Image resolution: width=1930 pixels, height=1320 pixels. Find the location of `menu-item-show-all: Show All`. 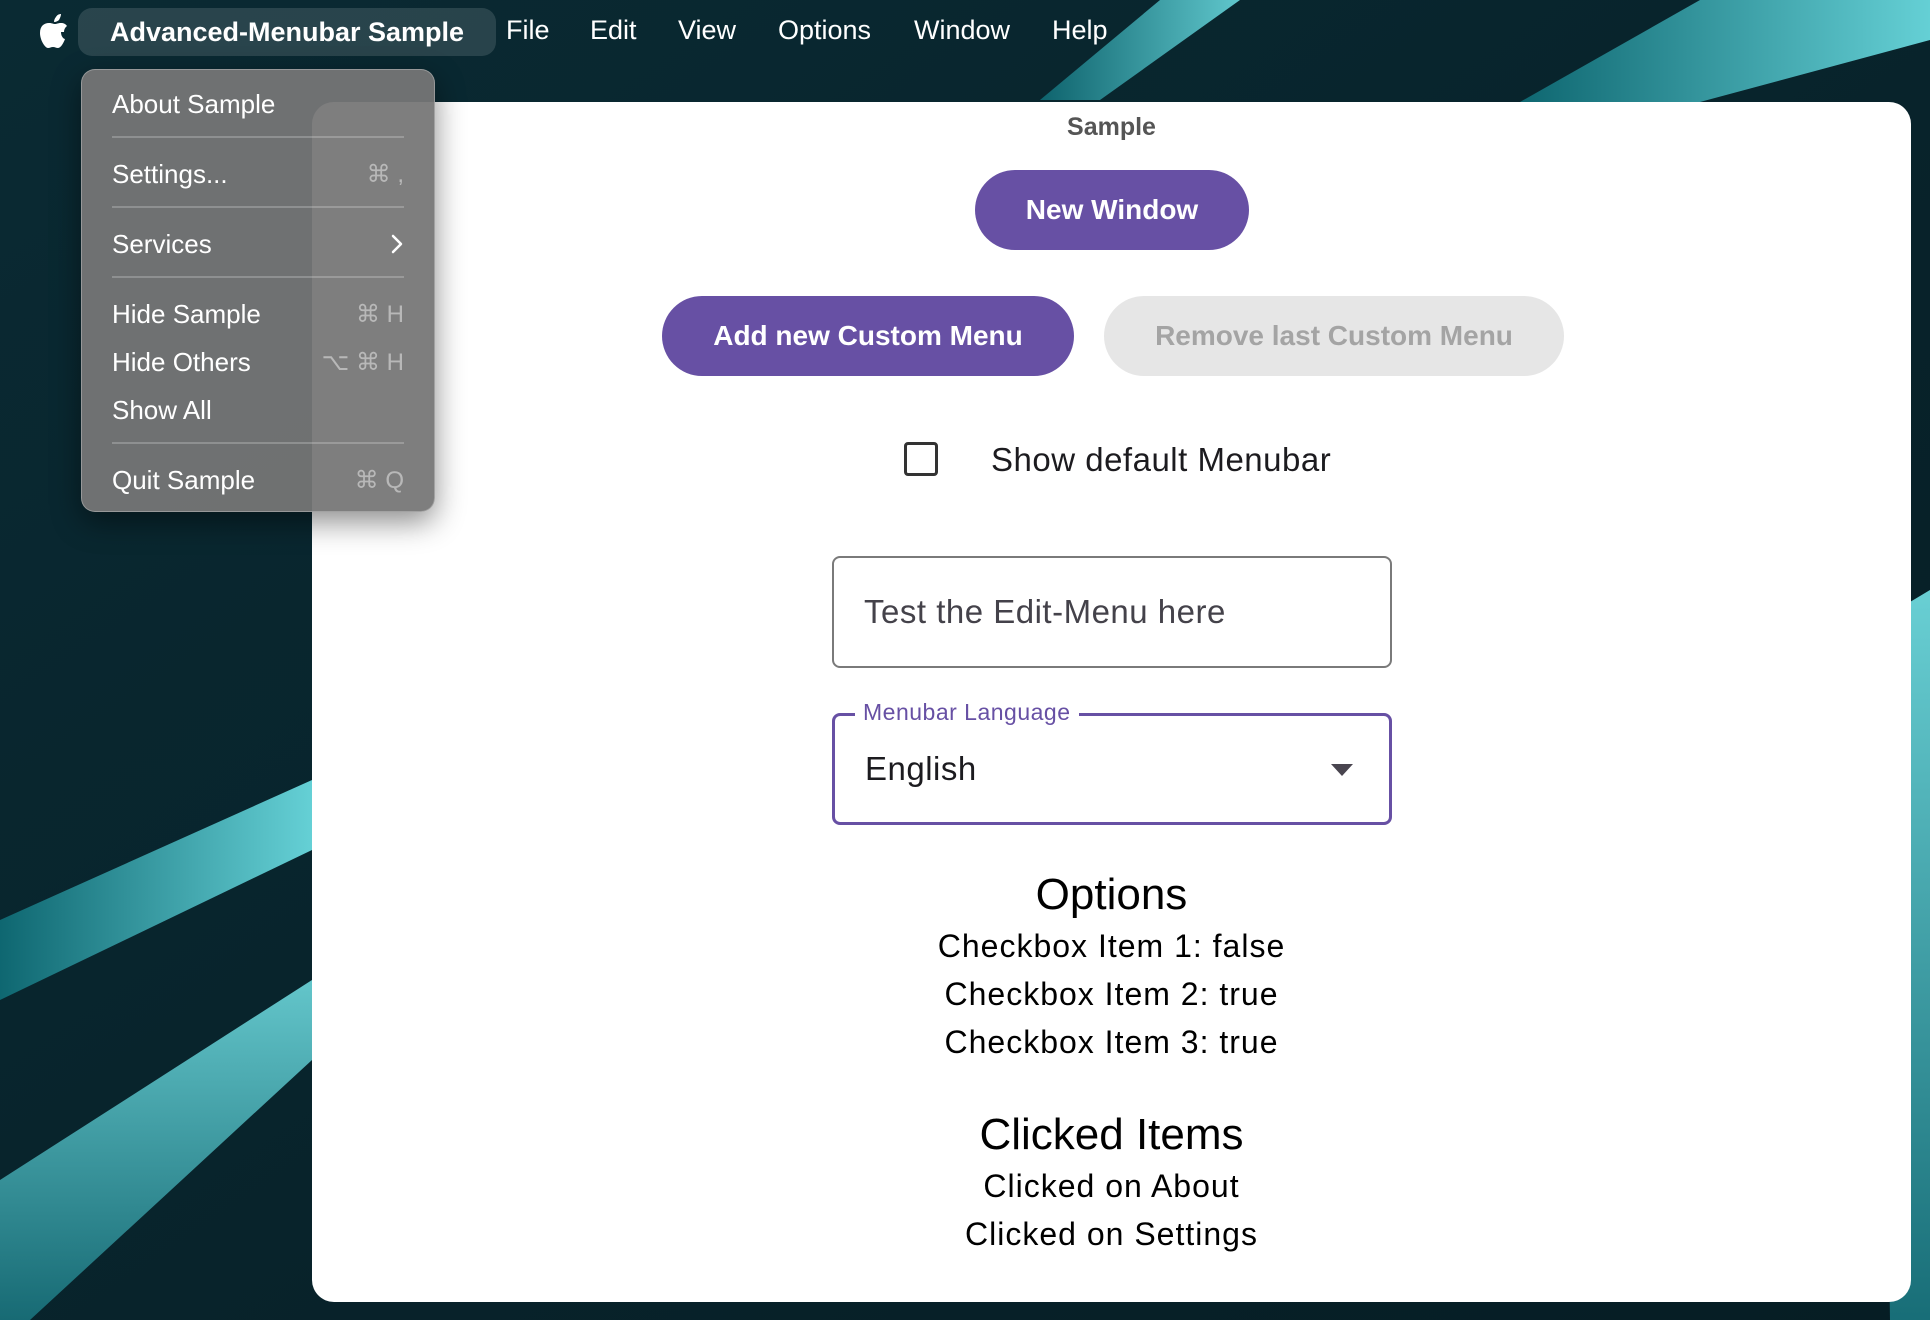

menu-item-show-all: Show All is located at coordinates (258, 410).